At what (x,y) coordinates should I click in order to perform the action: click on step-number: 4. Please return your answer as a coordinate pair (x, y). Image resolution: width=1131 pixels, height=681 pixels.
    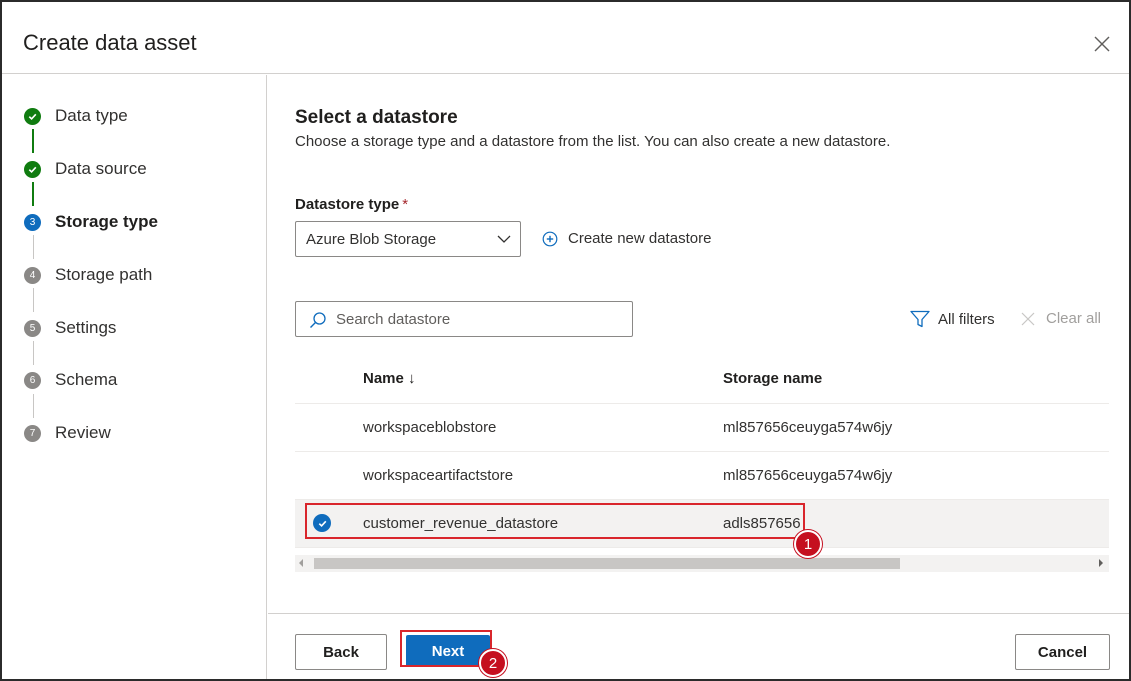
    Looking at the image, I should click on (32, 275).